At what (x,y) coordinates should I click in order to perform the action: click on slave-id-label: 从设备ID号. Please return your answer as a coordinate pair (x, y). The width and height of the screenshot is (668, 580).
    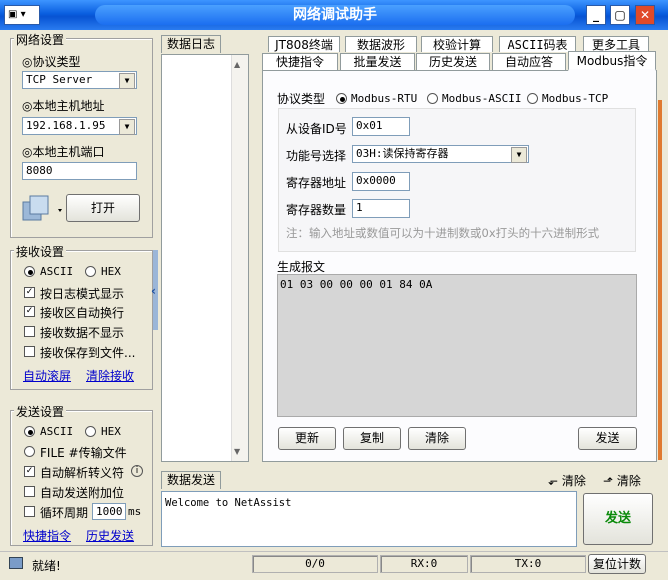
    Looking at the image, I should click on (316, 129).